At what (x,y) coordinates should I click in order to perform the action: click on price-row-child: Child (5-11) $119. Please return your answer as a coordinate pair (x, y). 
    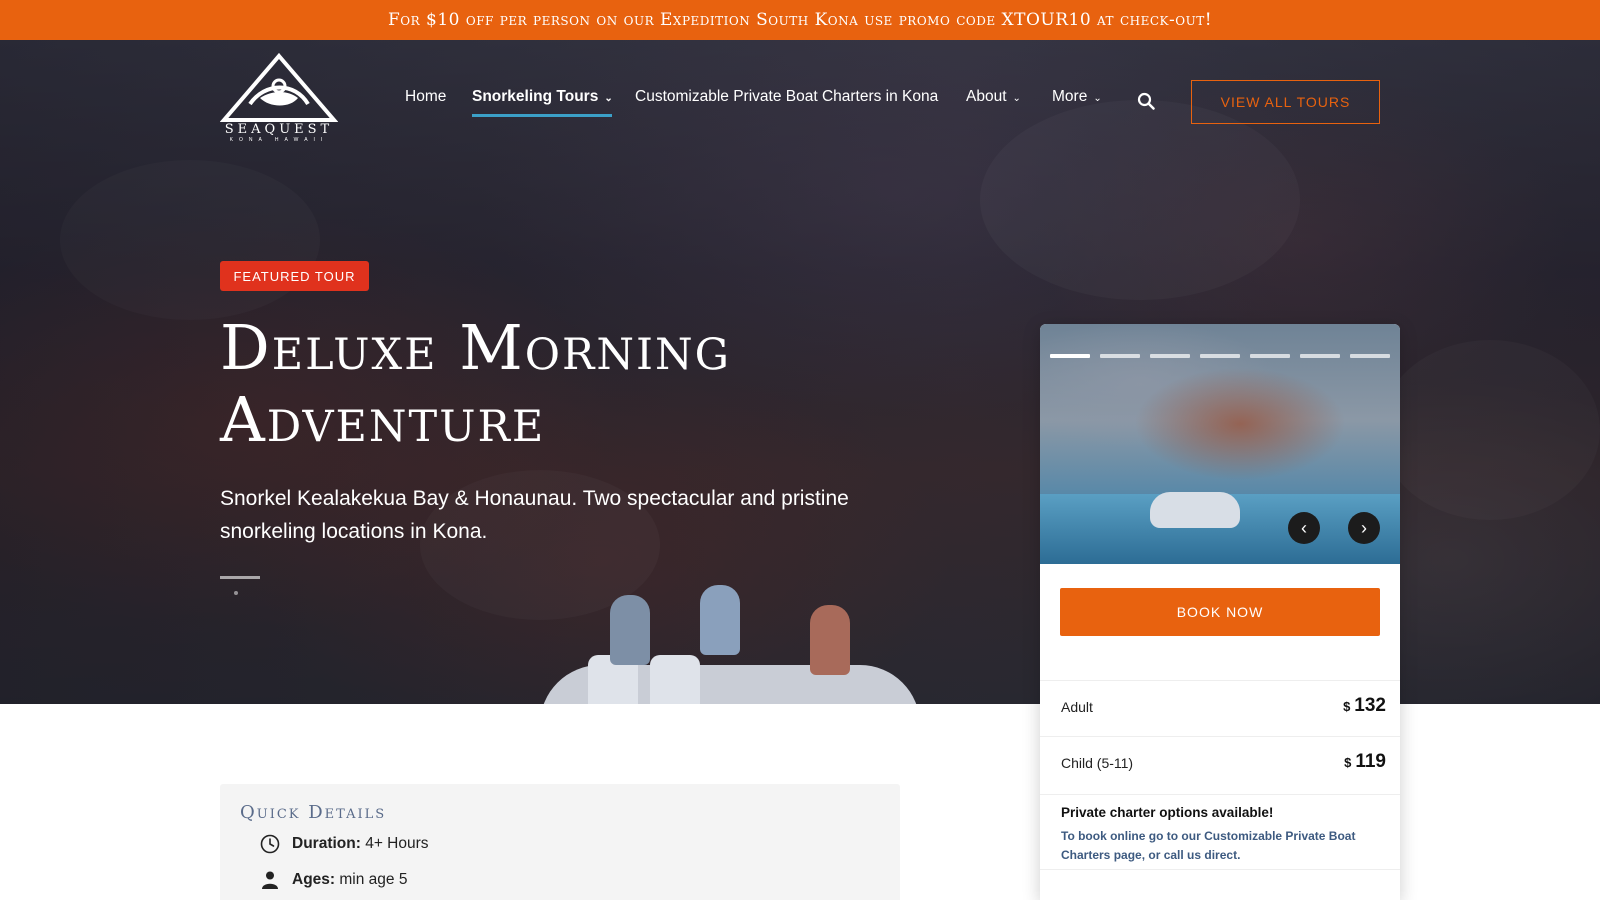
    Looking at the image, I should click on (1220, 764).